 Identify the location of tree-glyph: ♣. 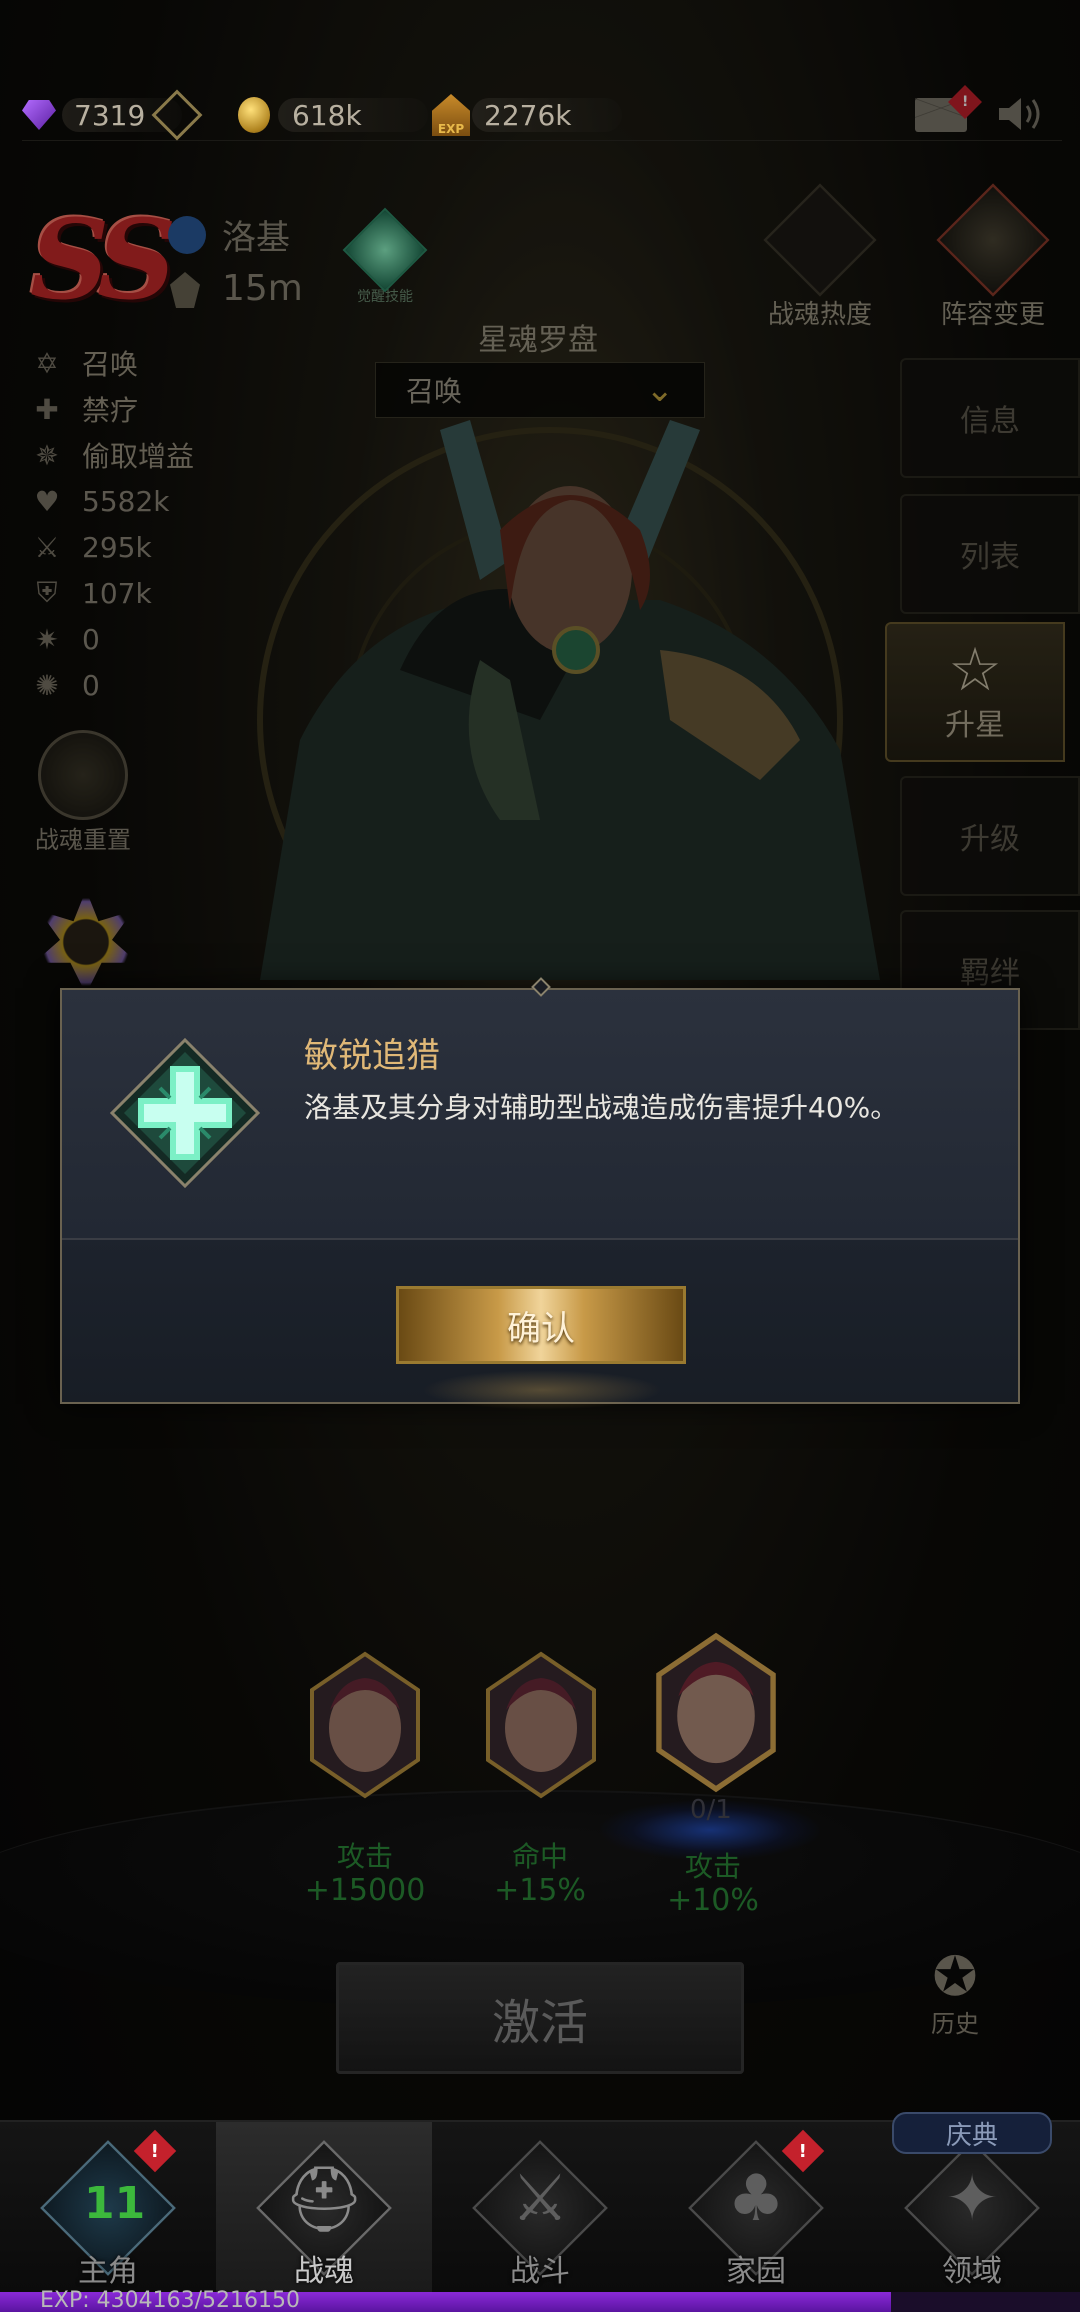
(756, 2199).